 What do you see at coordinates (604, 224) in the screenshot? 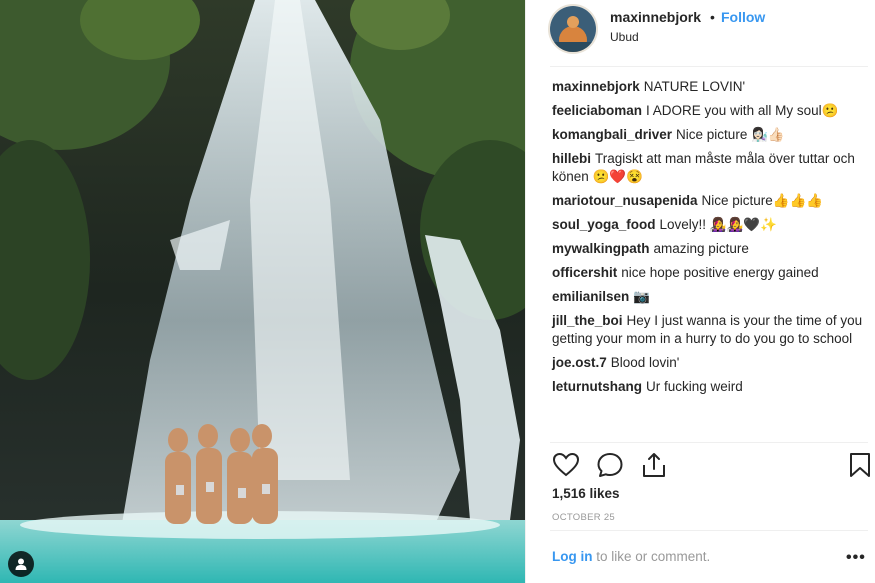
I see `comment-username: soul_yoga_food` at bounding box center [604, 224].